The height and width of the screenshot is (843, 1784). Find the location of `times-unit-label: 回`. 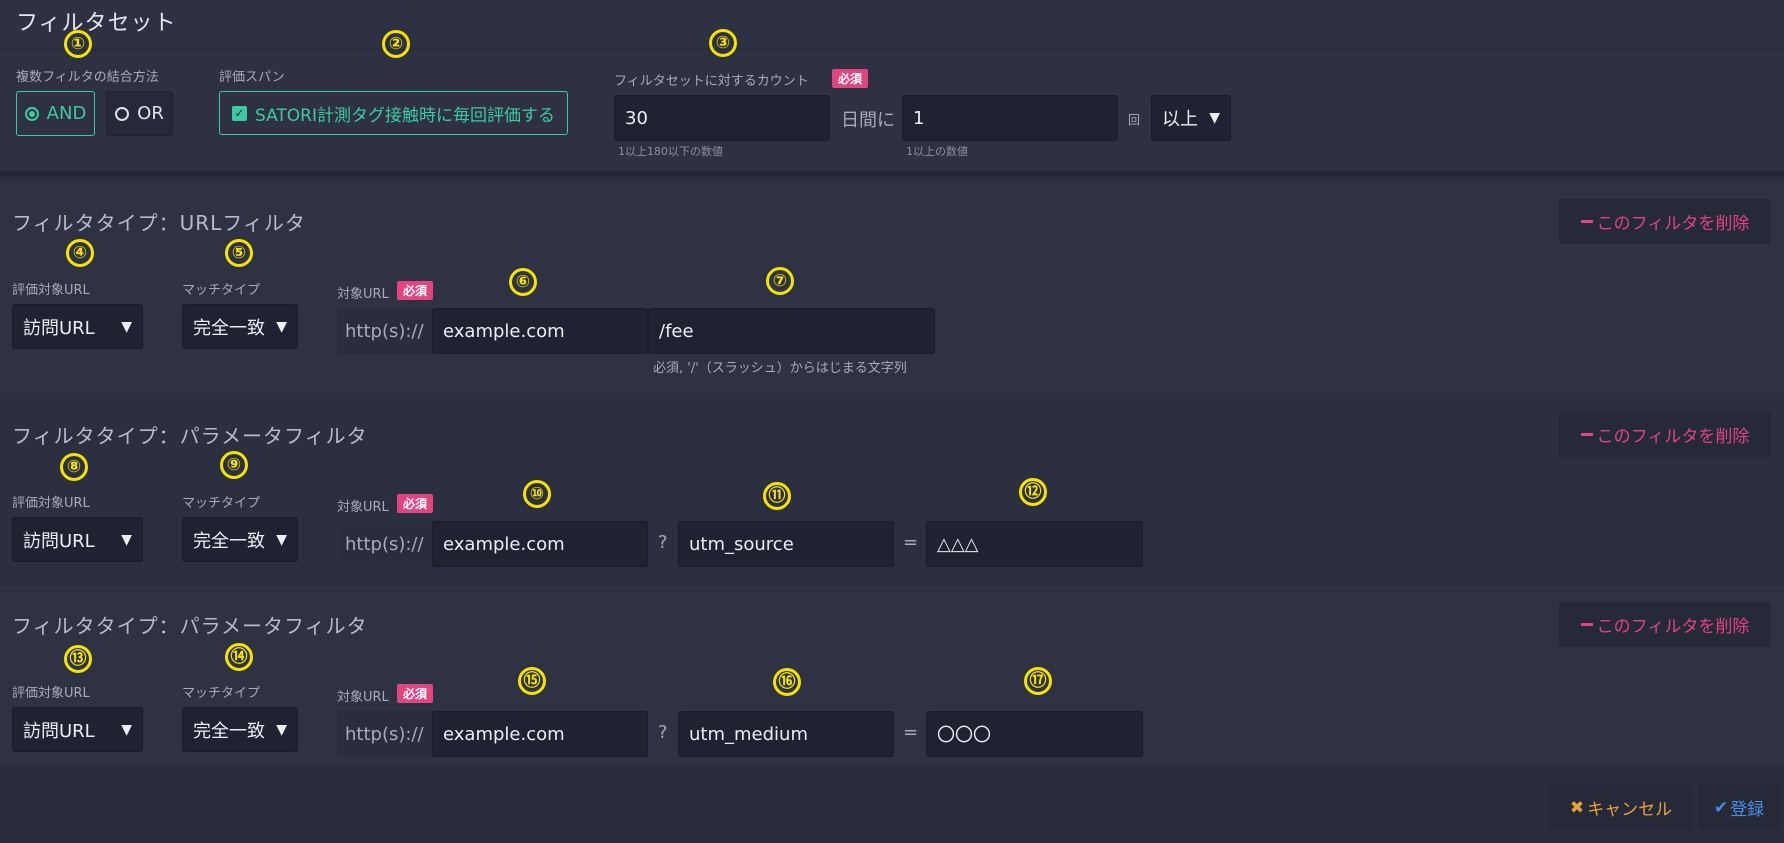

times-unit-label: 回 is located at coordinates (1134, 120).